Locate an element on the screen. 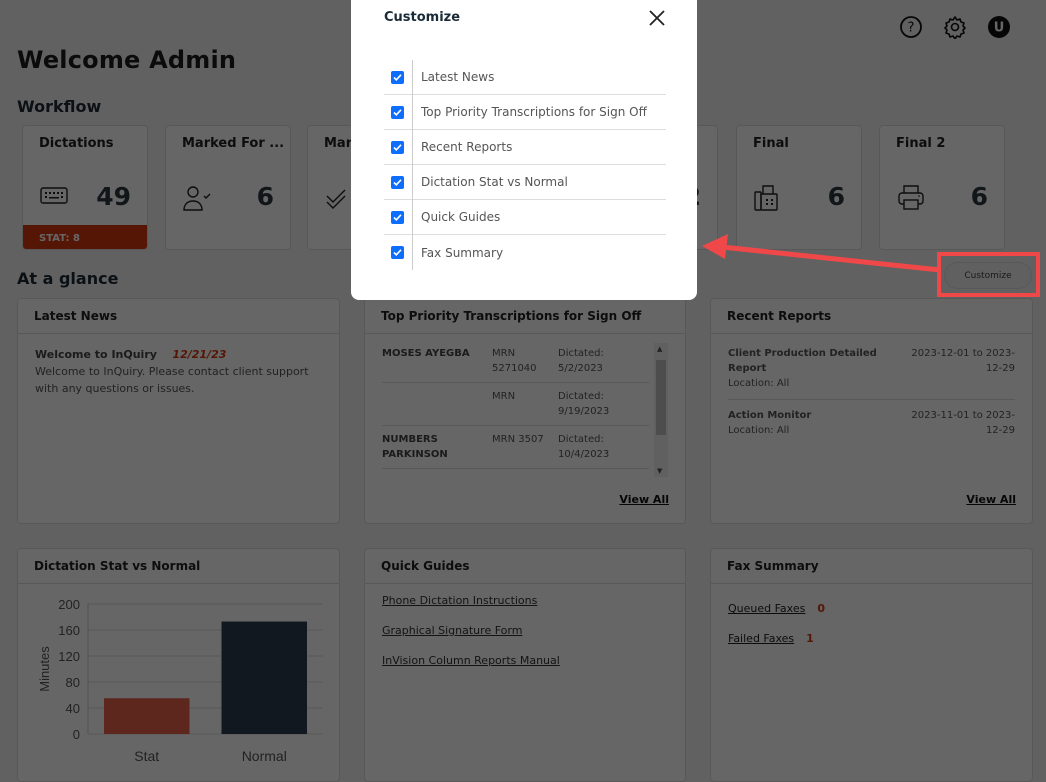  annotation-highlight-box is located at coordinates (988, 274).